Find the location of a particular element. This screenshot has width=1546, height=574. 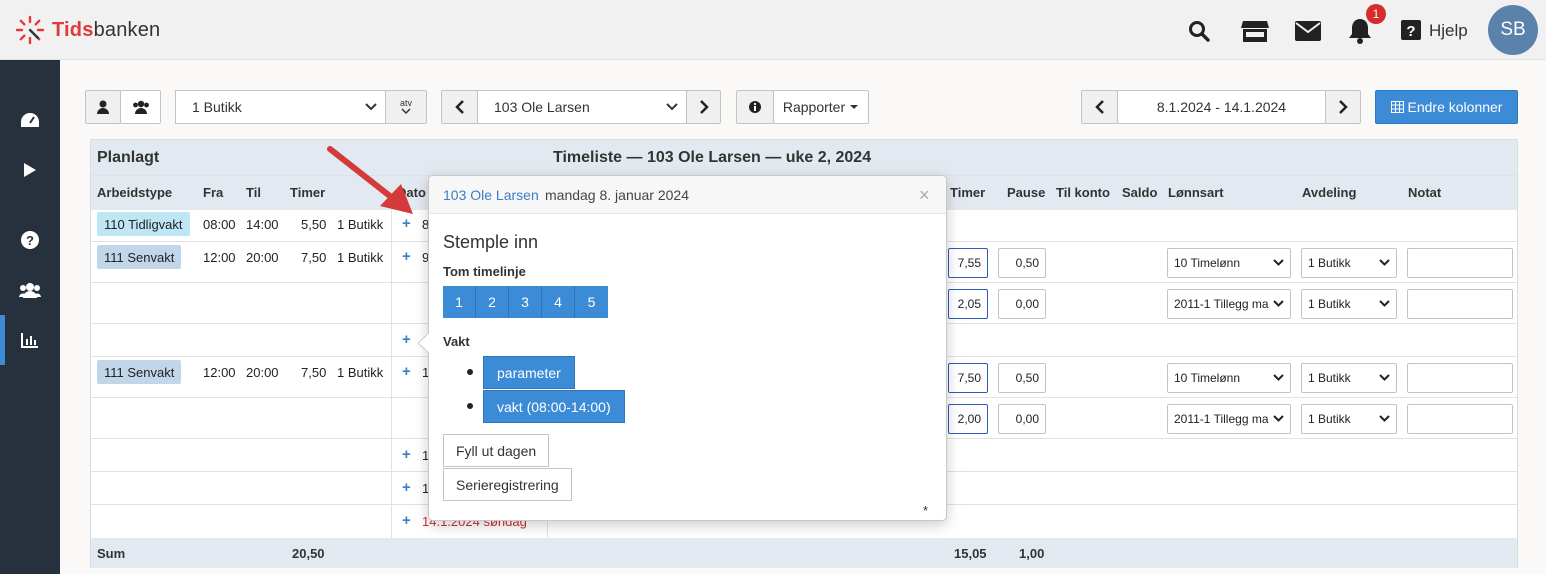

play-icon is located at coordinates (30, 170).